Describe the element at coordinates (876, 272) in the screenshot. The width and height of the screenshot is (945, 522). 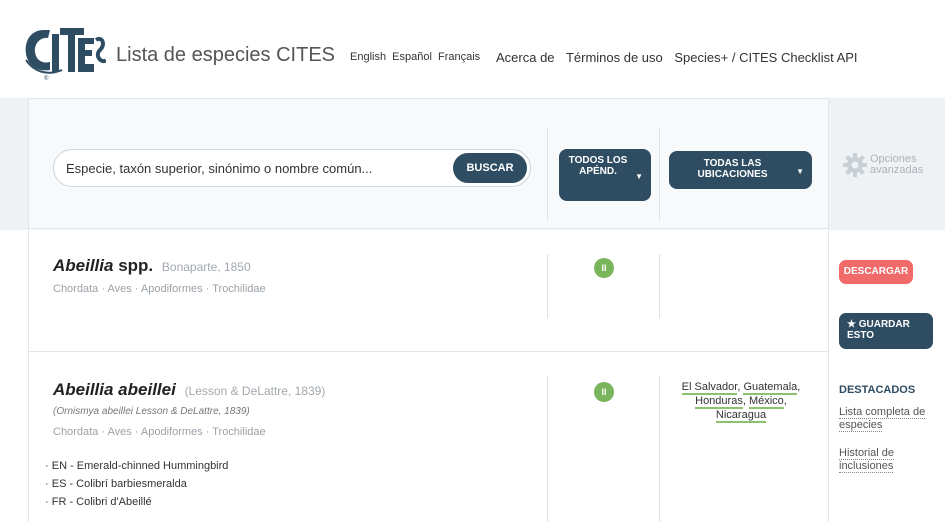
I see `download-button: DESCARGAR` at that location.